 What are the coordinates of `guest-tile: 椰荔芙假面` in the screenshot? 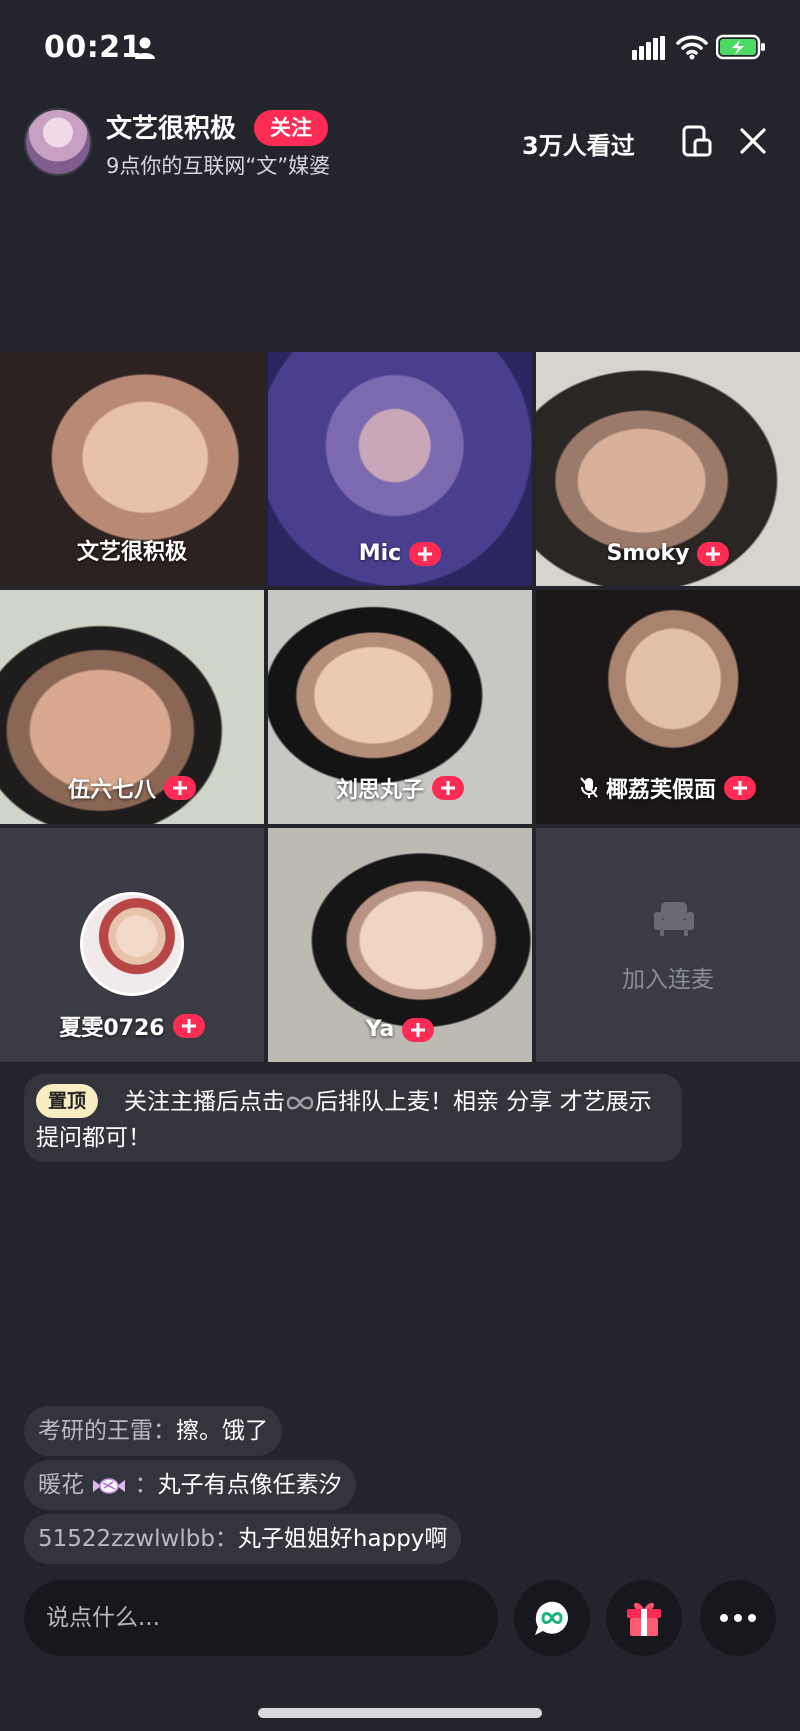 It's located at (668, 707).